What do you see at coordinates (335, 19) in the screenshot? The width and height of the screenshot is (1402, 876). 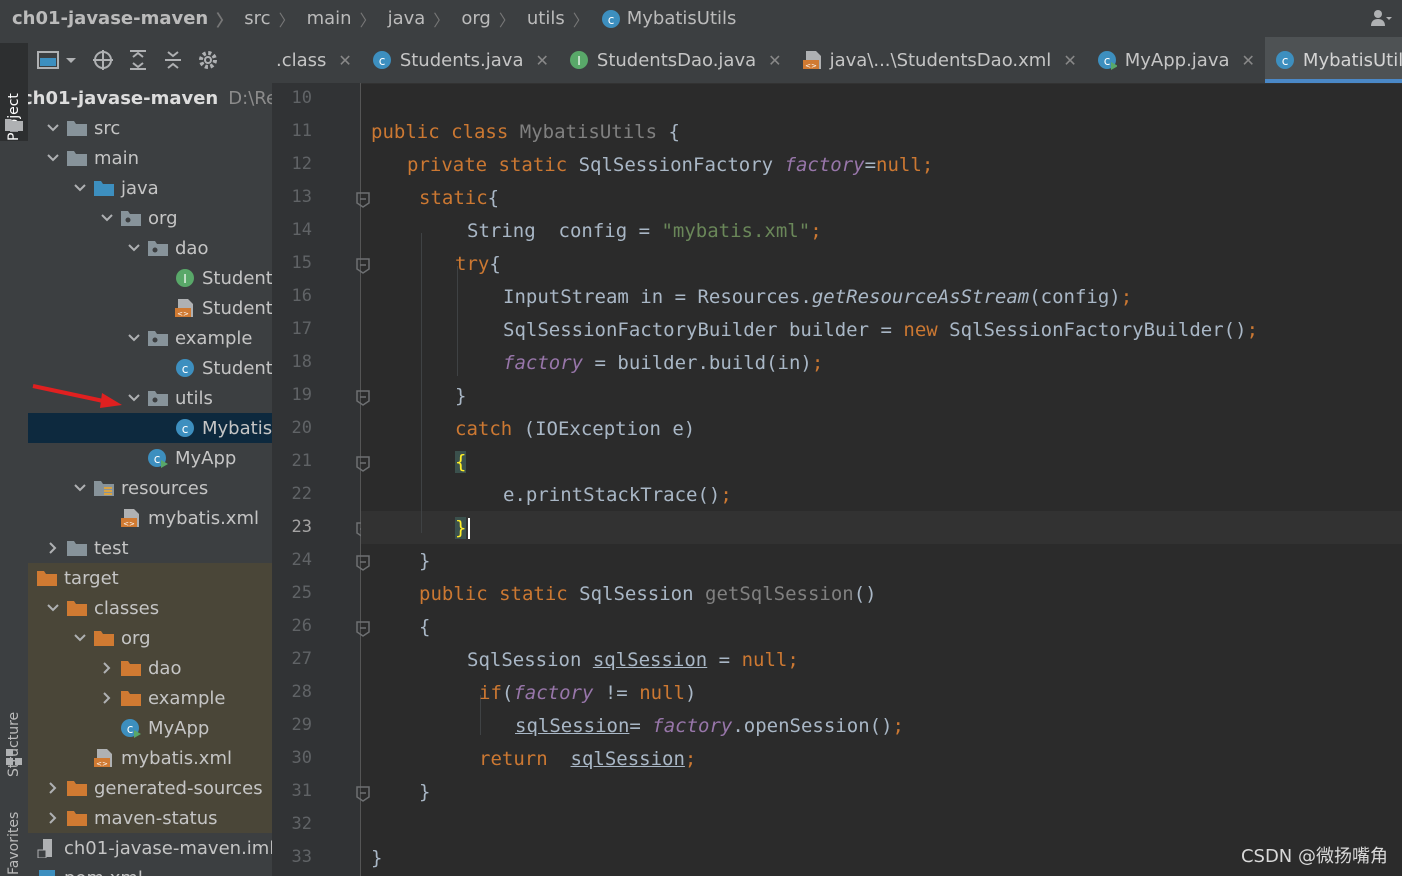 I see `breadcrumb-main: main 〉` at bounding box center [335, 19].